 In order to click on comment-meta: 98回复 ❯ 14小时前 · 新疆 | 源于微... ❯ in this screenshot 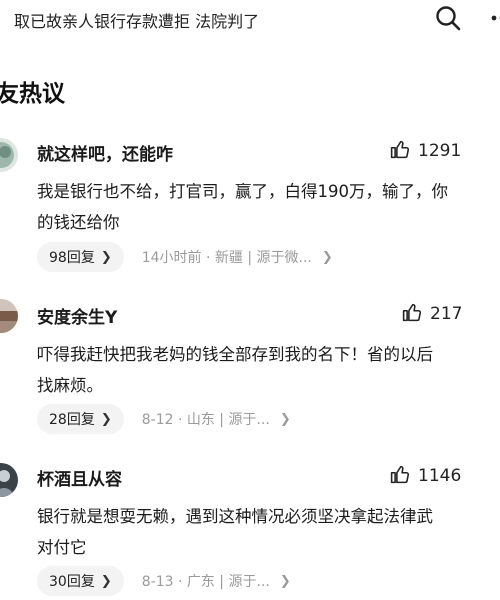, I will do `click(185, 257)`.